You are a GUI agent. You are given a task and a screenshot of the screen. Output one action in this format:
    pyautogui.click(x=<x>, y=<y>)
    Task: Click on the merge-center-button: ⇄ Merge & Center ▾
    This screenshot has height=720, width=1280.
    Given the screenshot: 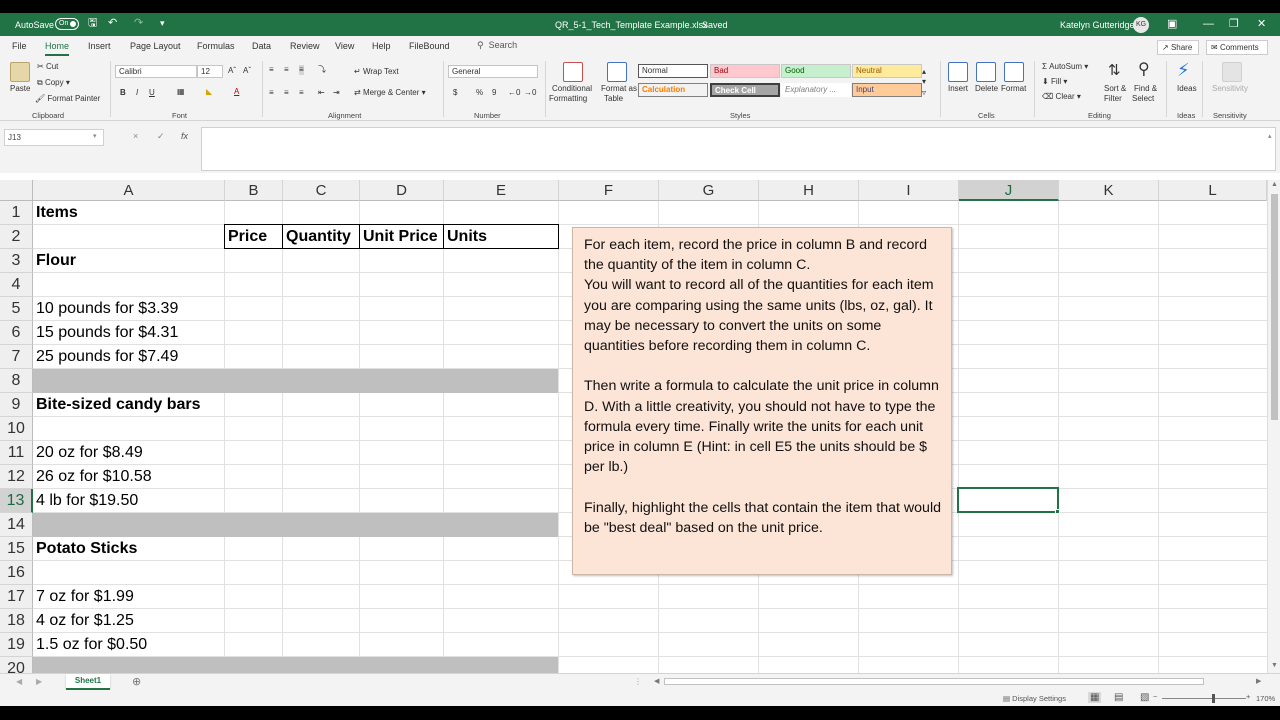 What is the action you would take?
    pyautogui.click(x=390, y=93)
    